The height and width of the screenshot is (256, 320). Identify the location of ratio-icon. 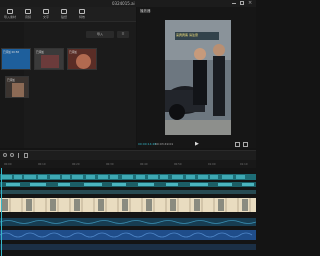
(245, 144).